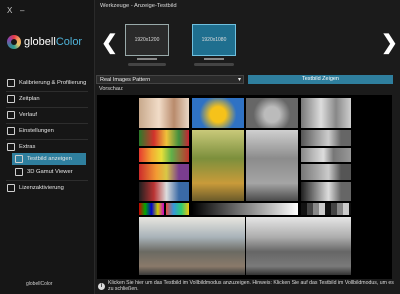 The image size is (400, 294). What do you see at coordinates (151, 209) in the screenshot?
I see `color-bars` at bounding box center [151, 209].